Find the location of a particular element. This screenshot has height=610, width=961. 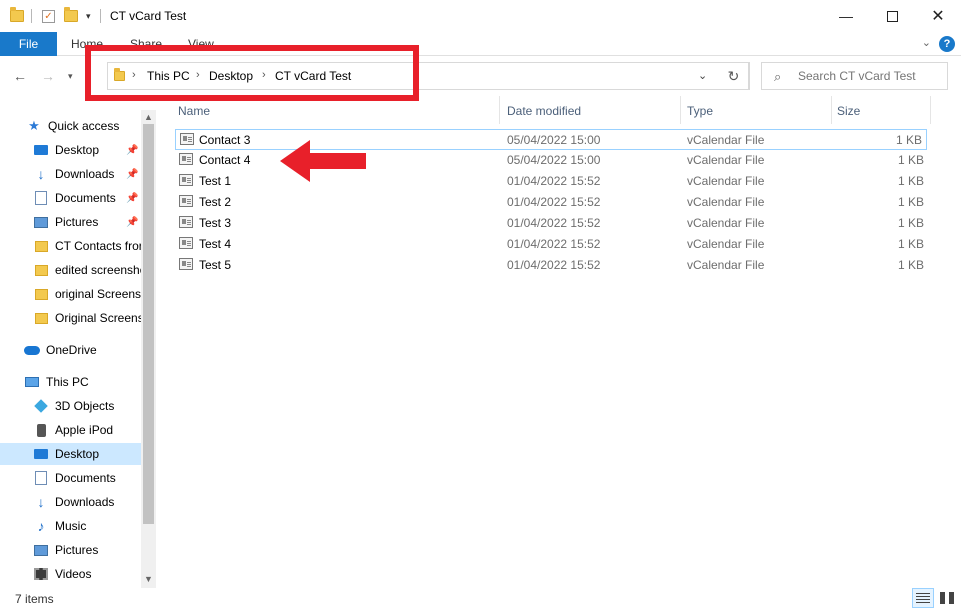

title-bar: ✓ ▾ CT vCard Test — ✕ is located at coordinates (480, 16).